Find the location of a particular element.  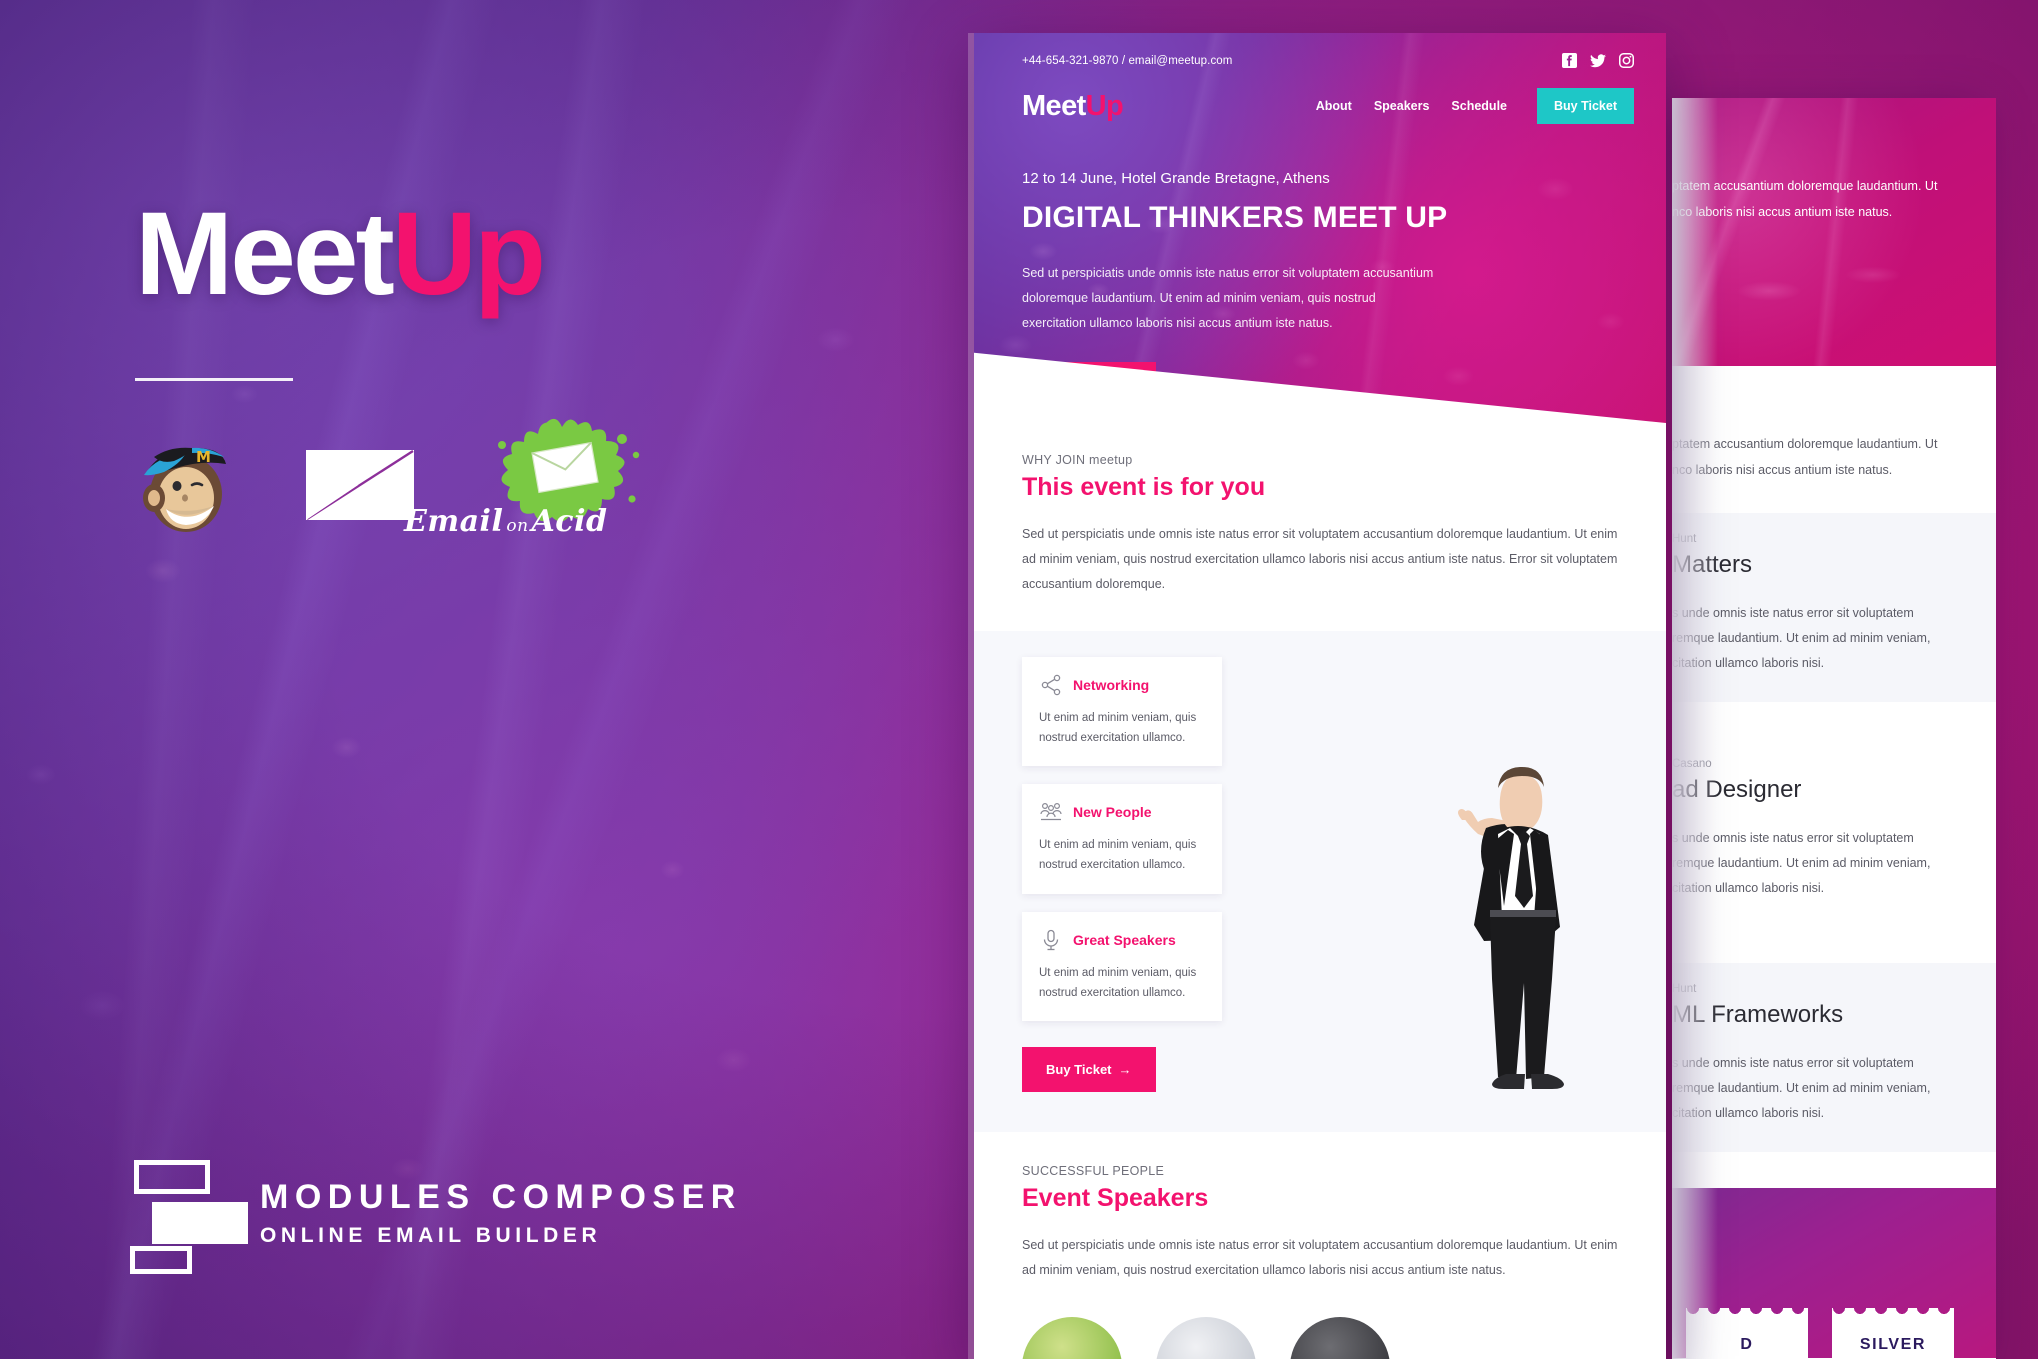

modules-composer-title: MODULES COMPOSER is located at coordinates (501, 1196).